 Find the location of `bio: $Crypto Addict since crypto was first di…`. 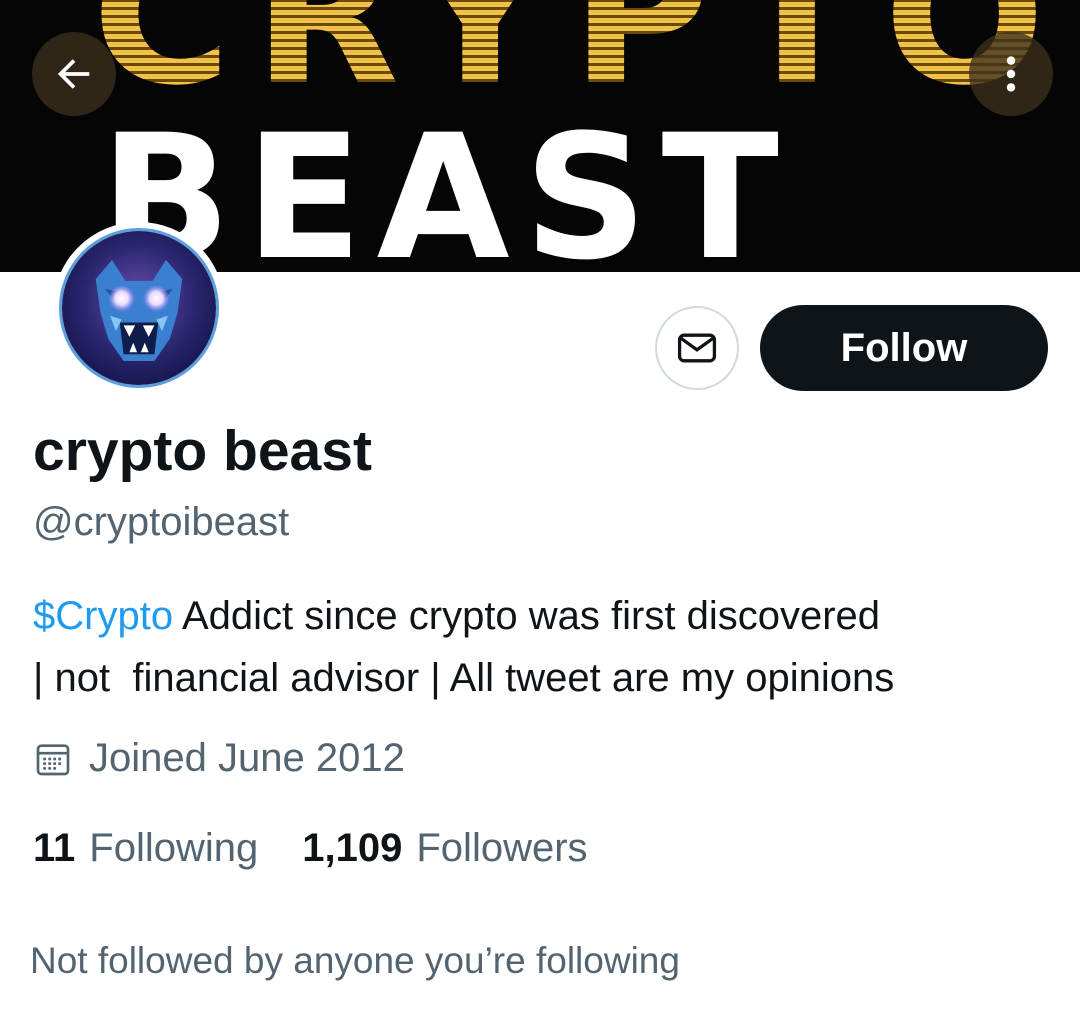

bio: $Crypto Addict since crypto was first di… is located at coordinates (548, 647).